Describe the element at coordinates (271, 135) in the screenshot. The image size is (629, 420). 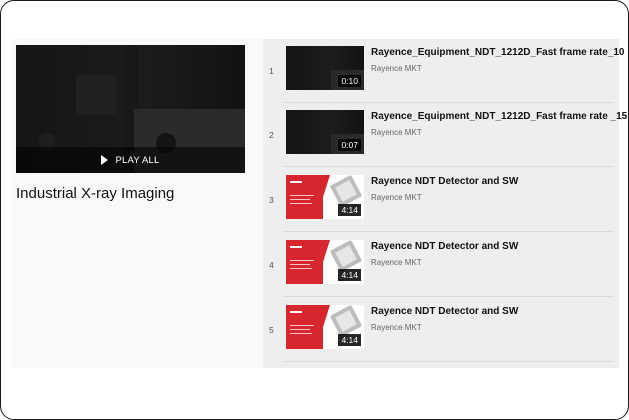
I see `video-index: 2` at that location.